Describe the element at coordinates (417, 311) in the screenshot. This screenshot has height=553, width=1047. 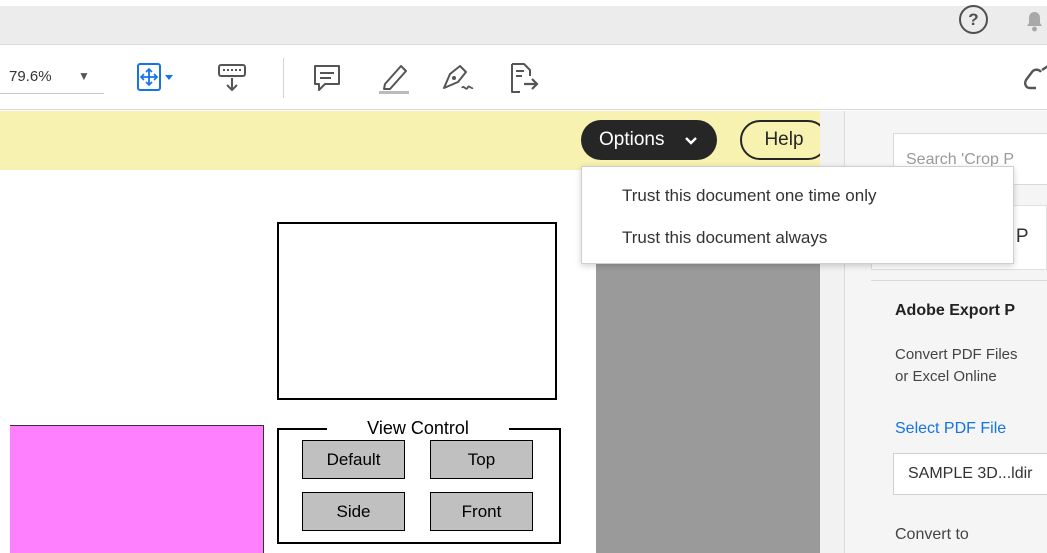
I see `3d-view-box` at that location.